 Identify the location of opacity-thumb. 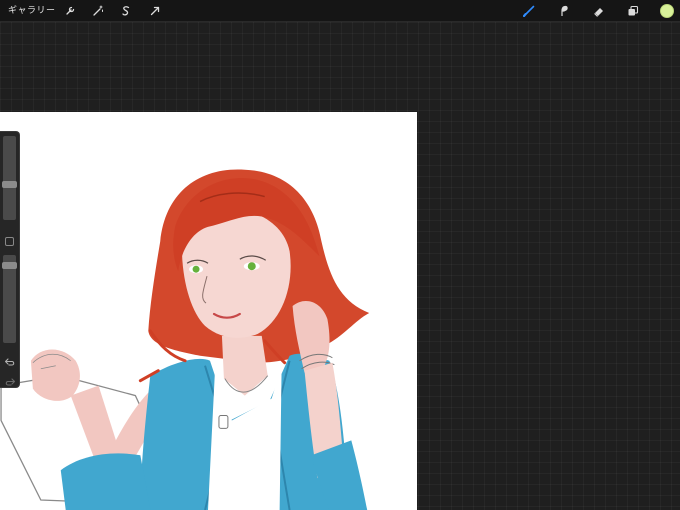
(9, 265).